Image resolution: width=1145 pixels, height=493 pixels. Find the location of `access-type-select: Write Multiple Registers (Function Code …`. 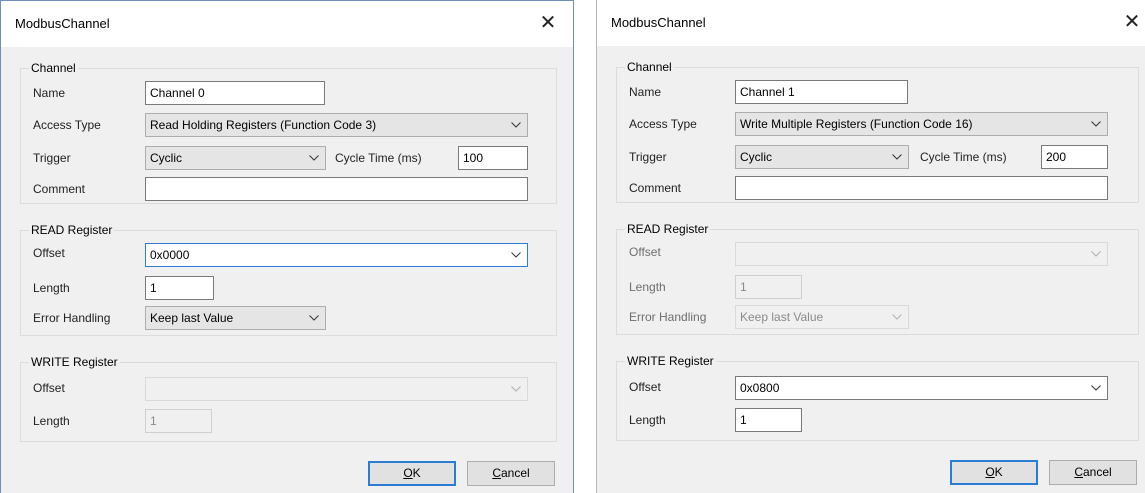

access-type-select: Write Multiple Registers (Function Code … is located at coordinates (921, 124).